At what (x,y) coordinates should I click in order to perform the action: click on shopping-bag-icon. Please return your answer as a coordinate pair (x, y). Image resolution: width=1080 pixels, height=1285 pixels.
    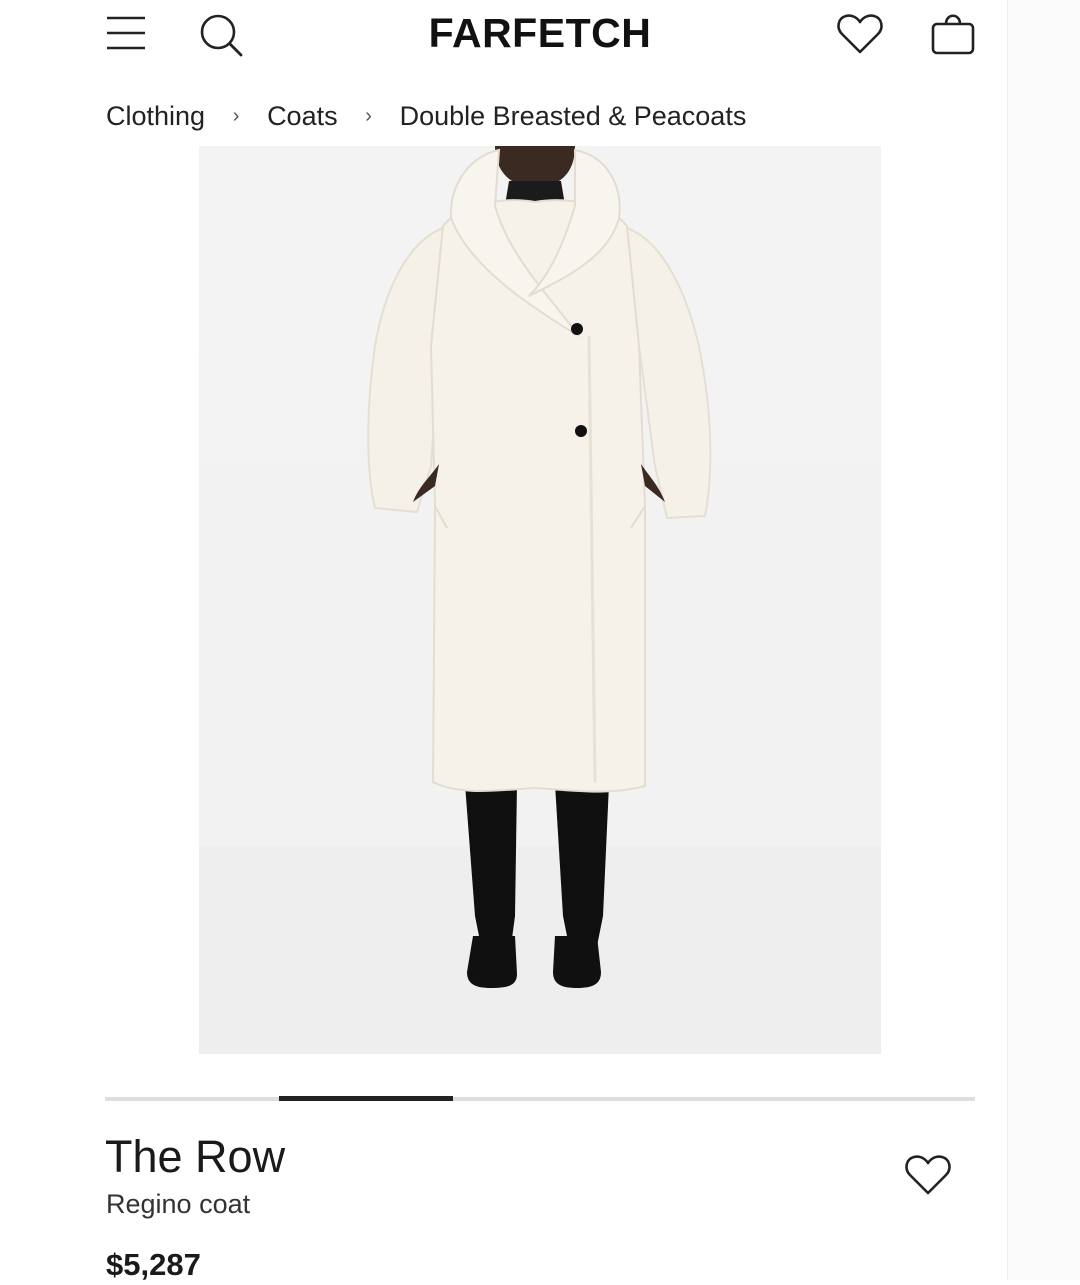
    Looking at the image, I should click on (953, 34).